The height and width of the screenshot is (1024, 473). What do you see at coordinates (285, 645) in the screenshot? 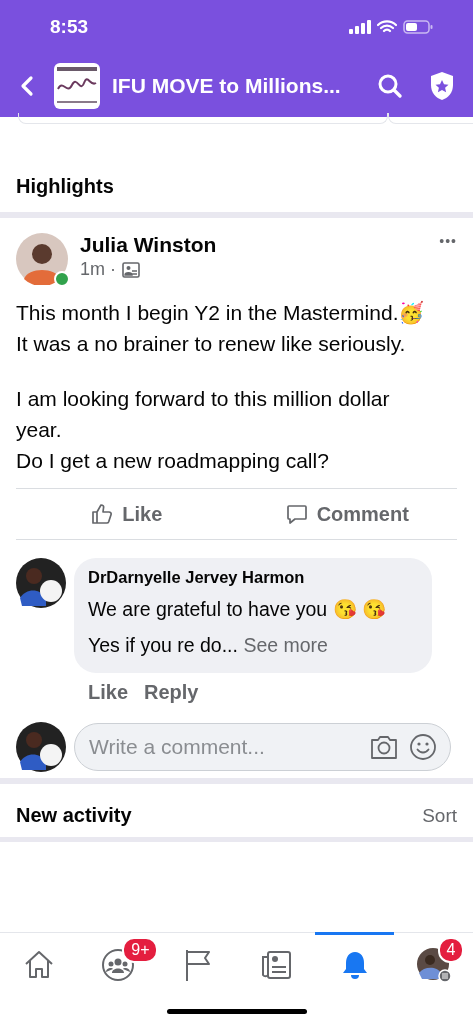
I see `see-more-link: See more` at bounding box center [285, 645].